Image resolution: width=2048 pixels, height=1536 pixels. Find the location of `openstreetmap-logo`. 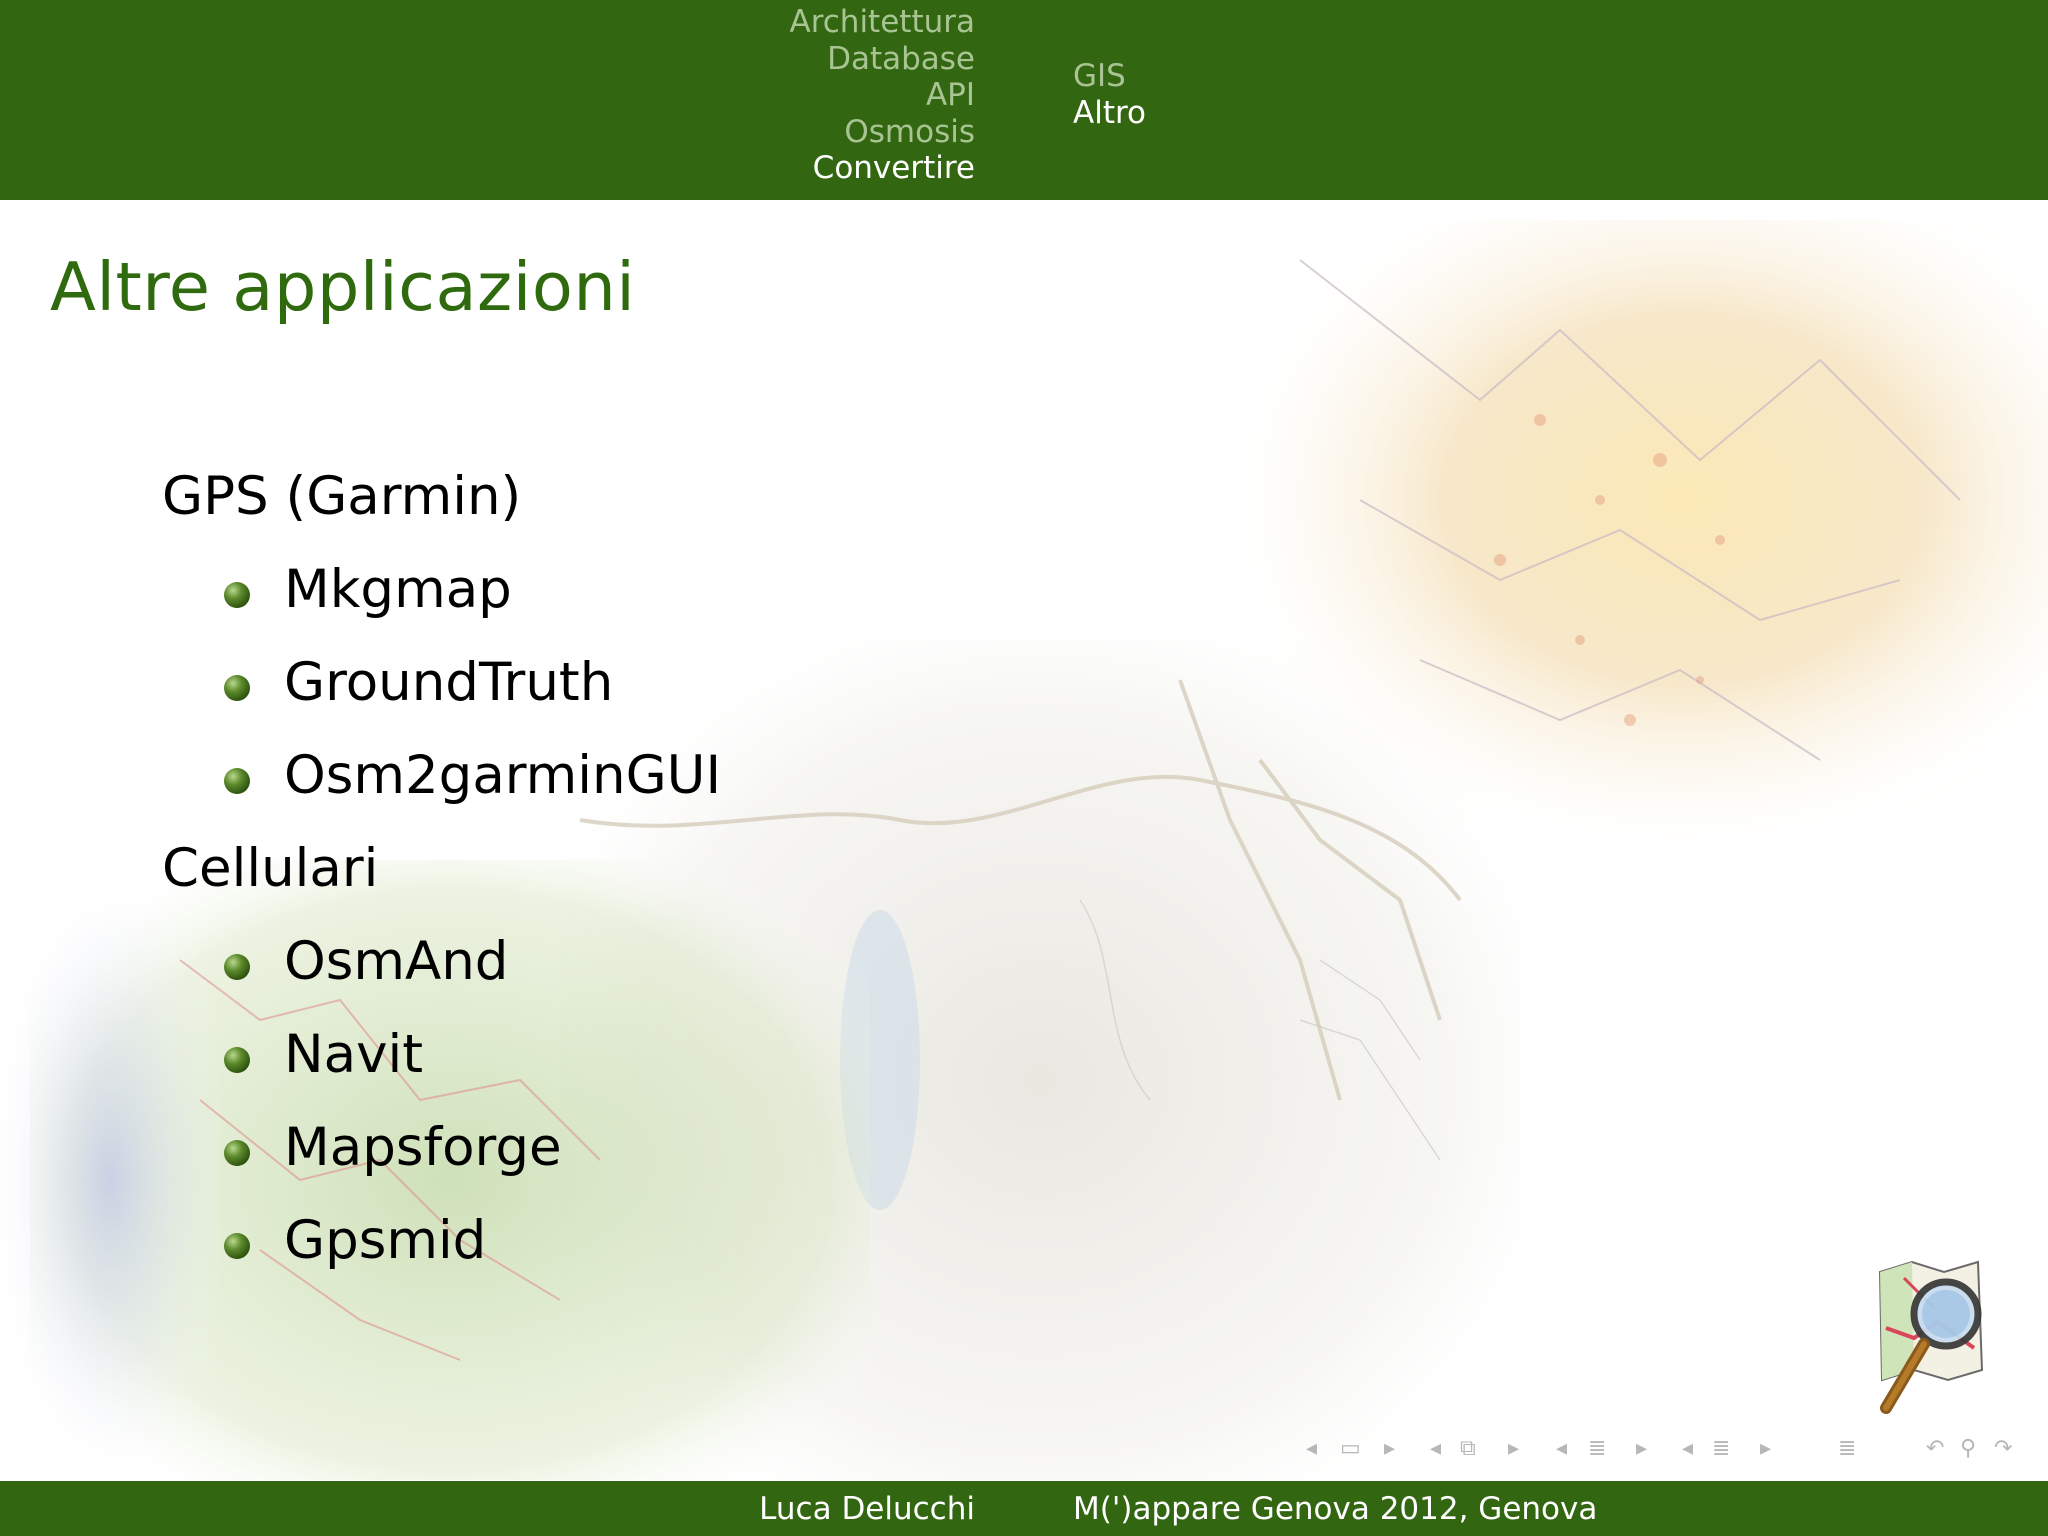

openstreetmap-logo is located at coordinates (1931, 1337).